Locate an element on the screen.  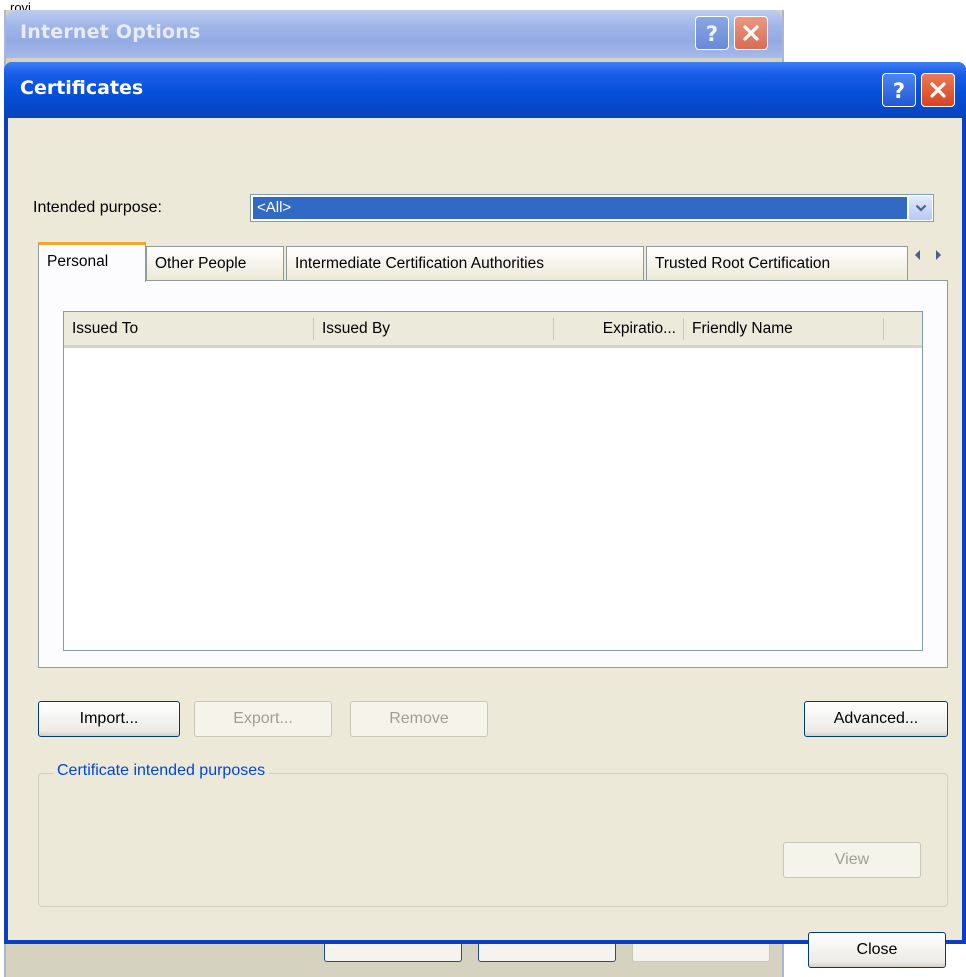
purpose-select: <All> is located at coordinates (592, 208).